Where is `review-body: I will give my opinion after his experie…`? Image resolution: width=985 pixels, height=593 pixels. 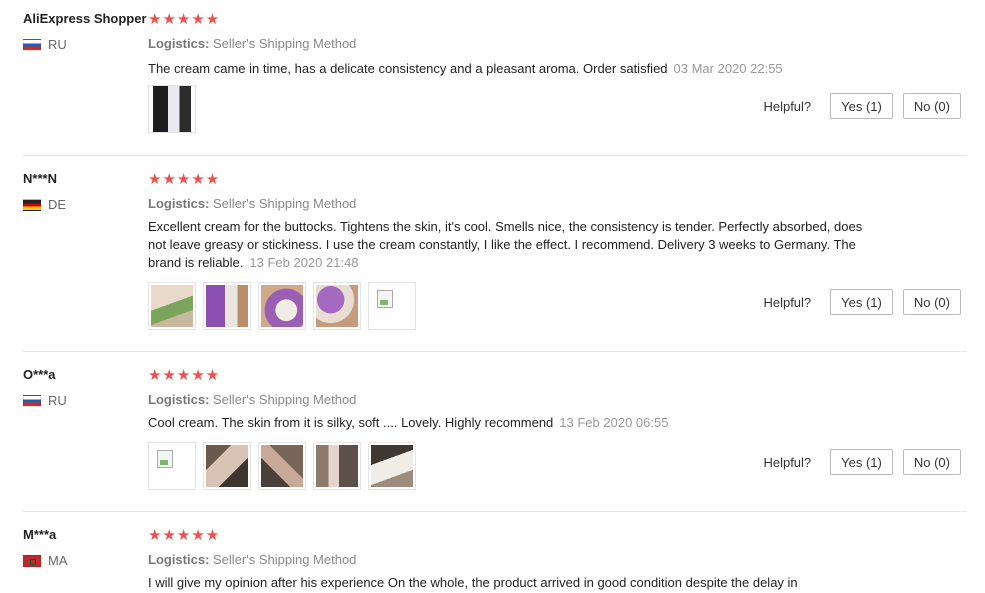 review-body: I will give my opinion after his experie… is located at coordinates (473, 582).